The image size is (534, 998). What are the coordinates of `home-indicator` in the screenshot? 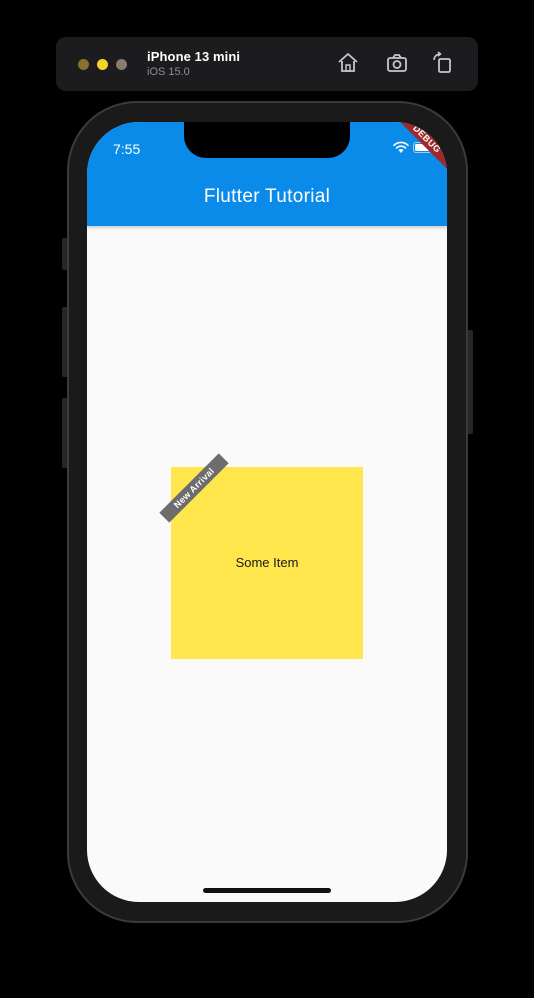 It's located at (267, 890).